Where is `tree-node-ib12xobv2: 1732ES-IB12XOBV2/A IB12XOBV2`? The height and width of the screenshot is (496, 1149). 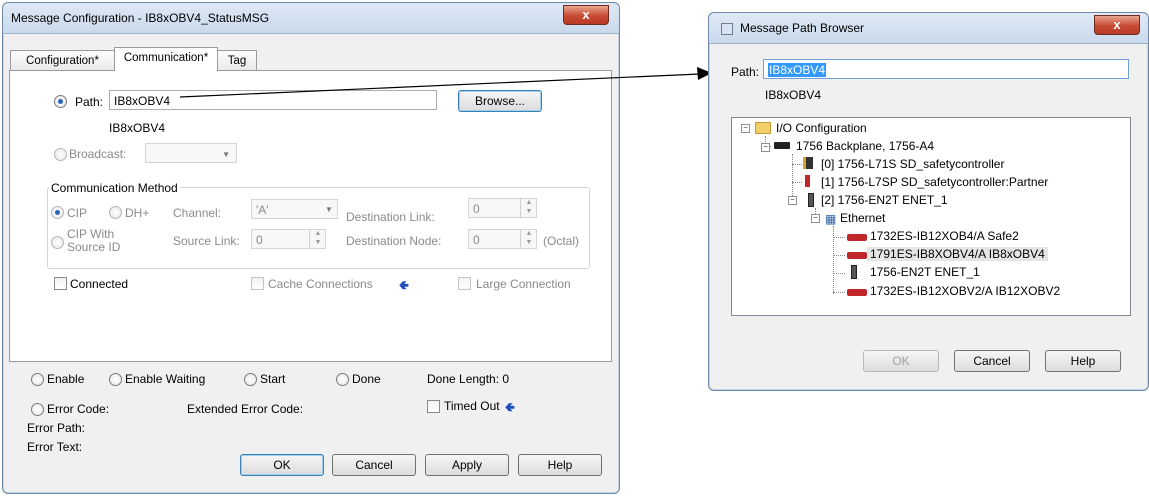 tree-node-ib12xobv2: 1732ES-IB12XOBV2/A IB12XOBV2 is located at coordinates (965, 291).